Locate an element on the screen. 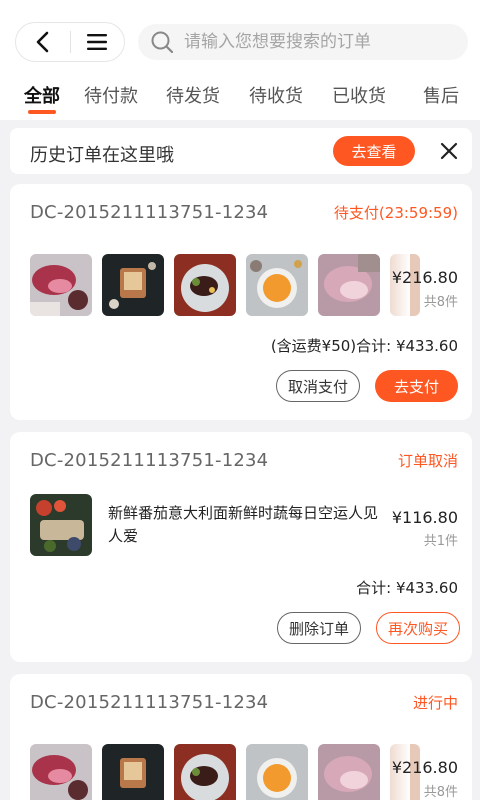  search-bar is located at coordinates (303, 42).